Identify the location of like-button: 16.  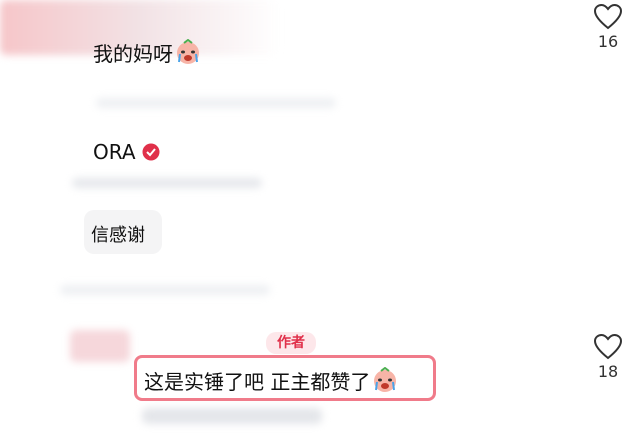
(608, 27).